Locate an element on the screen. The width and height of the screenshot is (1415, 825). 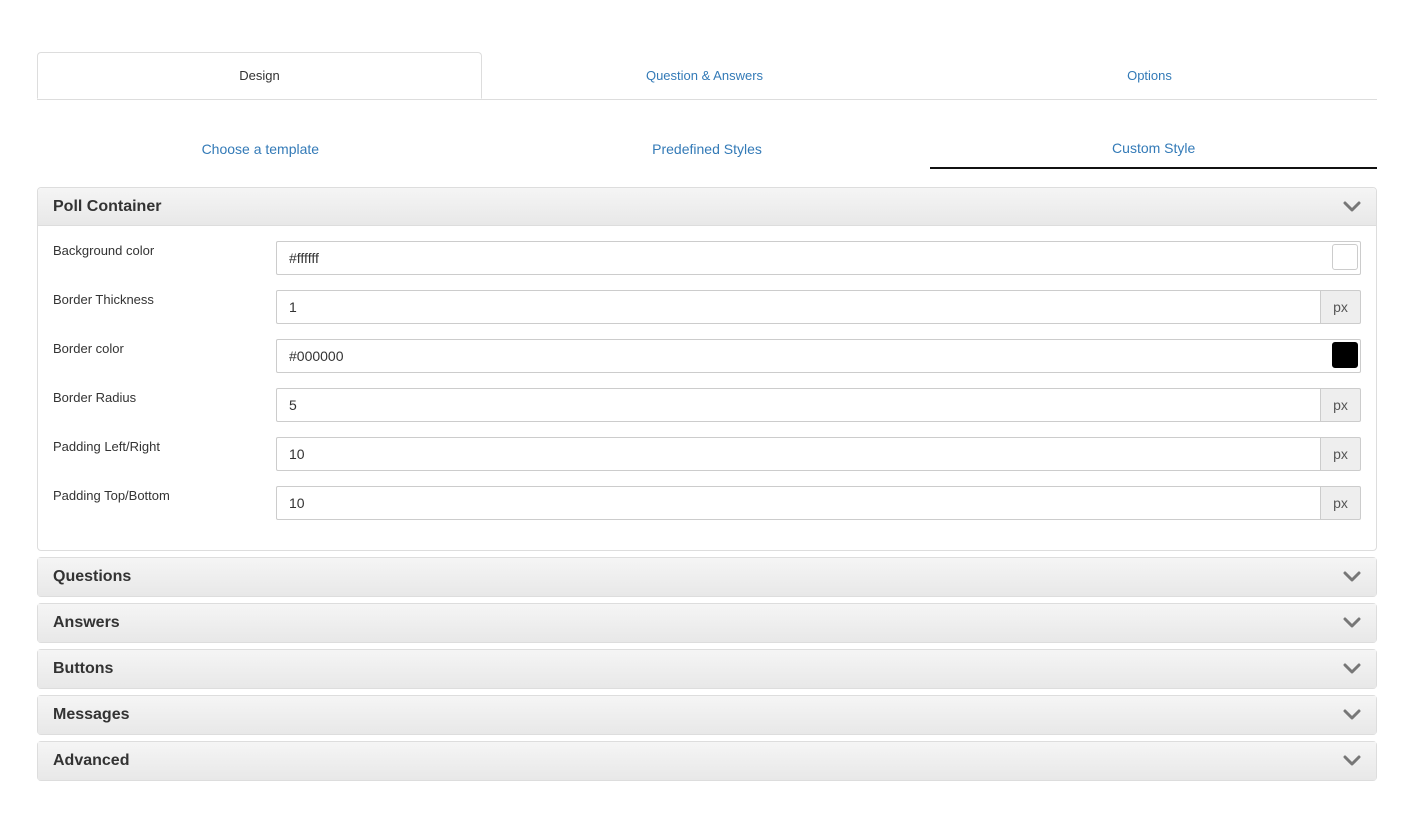
poll-container-header: Poll Container is located at coordinates (707, 207).